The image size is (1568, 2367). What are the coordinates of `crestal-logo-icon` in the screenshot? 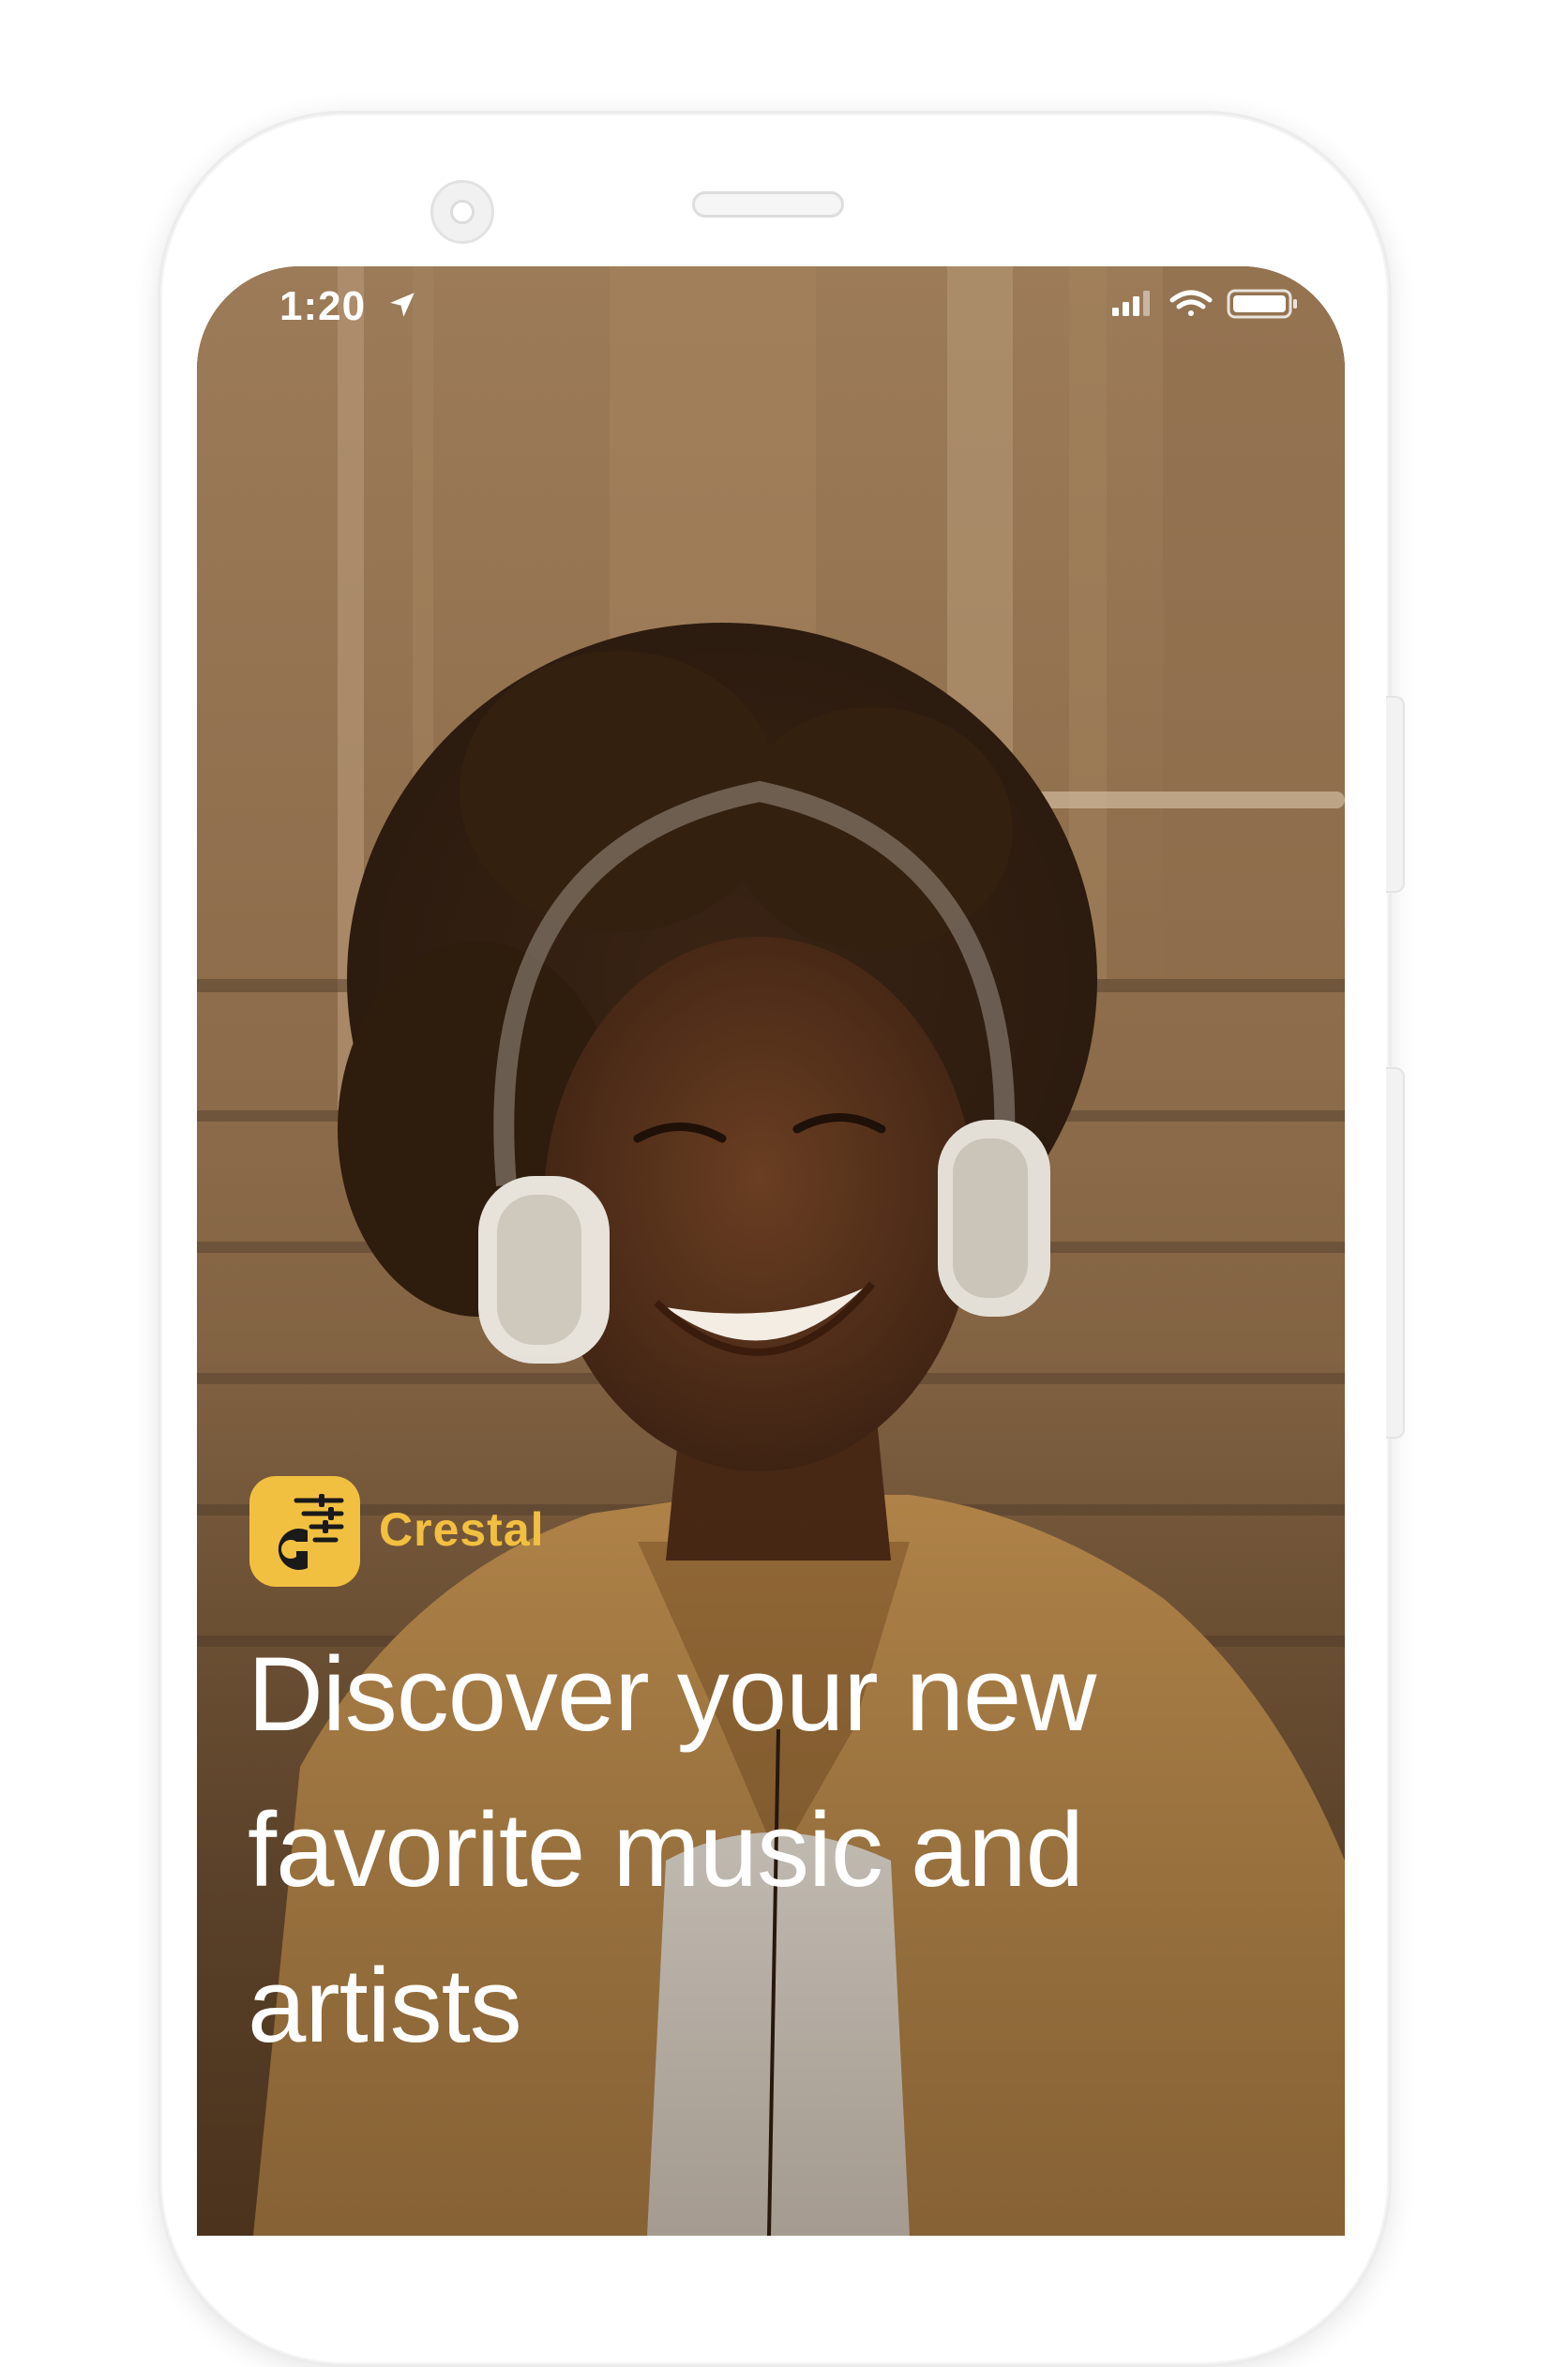 It's located at (304, 1531).